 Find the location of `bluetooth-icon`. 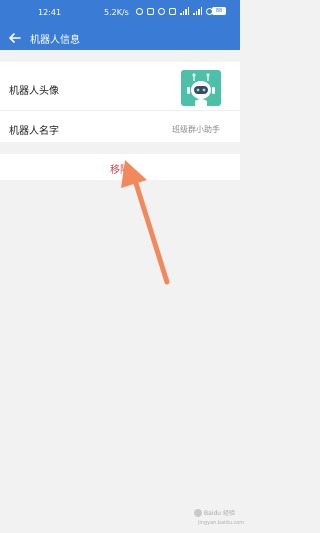

bluetooth-icon is located at coordinates (139, 11).